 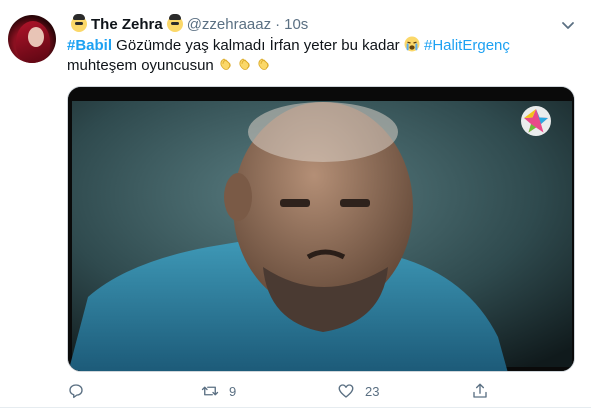 What do you see at coordinates (258, 45) in the screenshot?
I see `tweet-text-part1: Gözümde yaş kalmadı İrfan yeter bu kadar` at bounding box center [258, 45].